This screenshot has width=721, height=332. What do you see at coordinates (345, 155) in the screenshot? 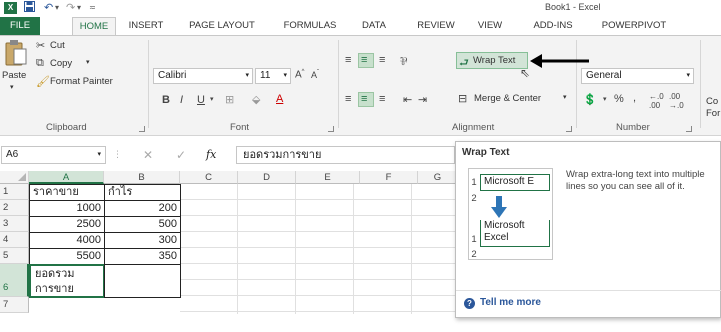
I see `formula-input: ยอดรวมการขาย` at bounding box center [345, 155].